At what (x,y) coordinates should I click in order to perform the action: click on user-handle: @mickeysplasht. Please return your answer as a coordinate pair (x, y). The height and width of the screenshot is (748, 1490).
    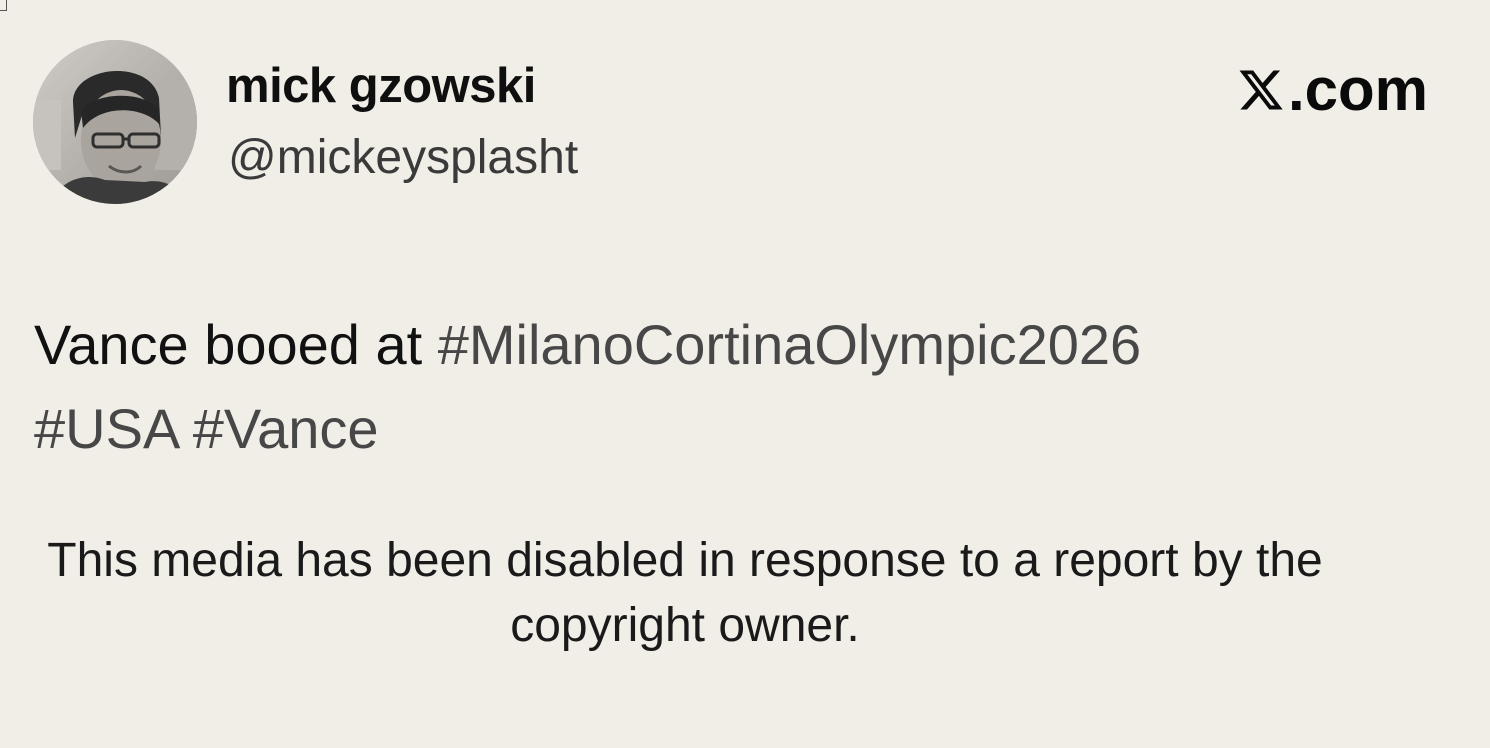
    Looking at the image, I should click on (403, 158).